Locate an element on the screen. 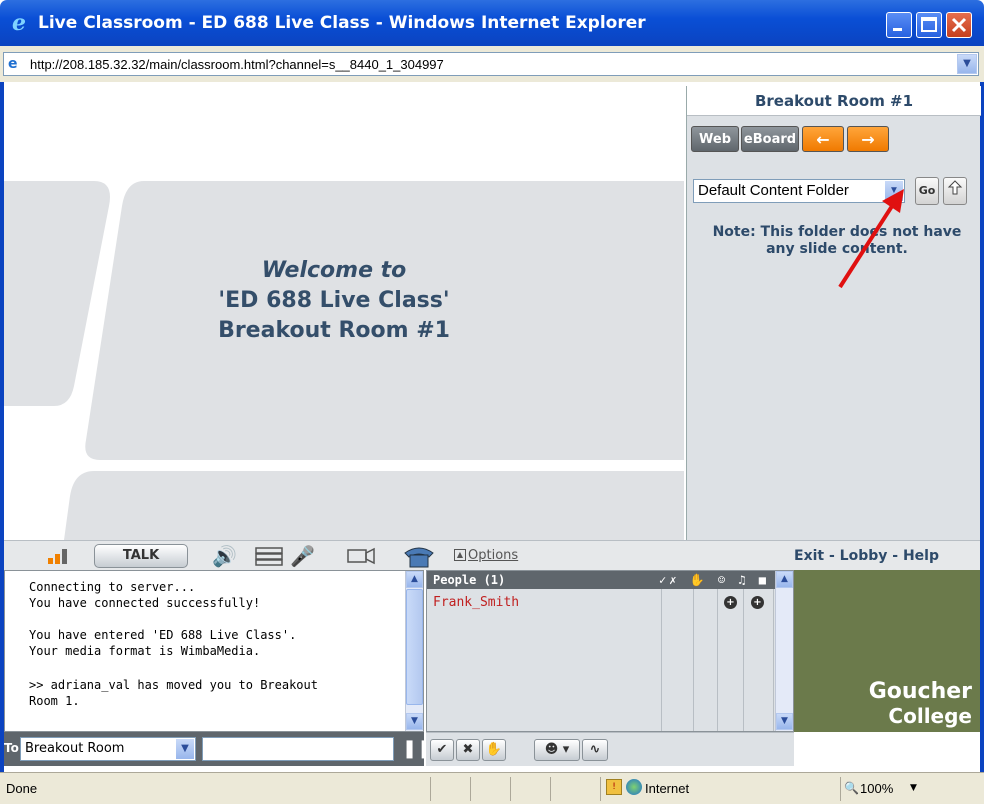 The width and height of the screenshot is (984, 804). page-icon: e is located at coordinates (13, 64).